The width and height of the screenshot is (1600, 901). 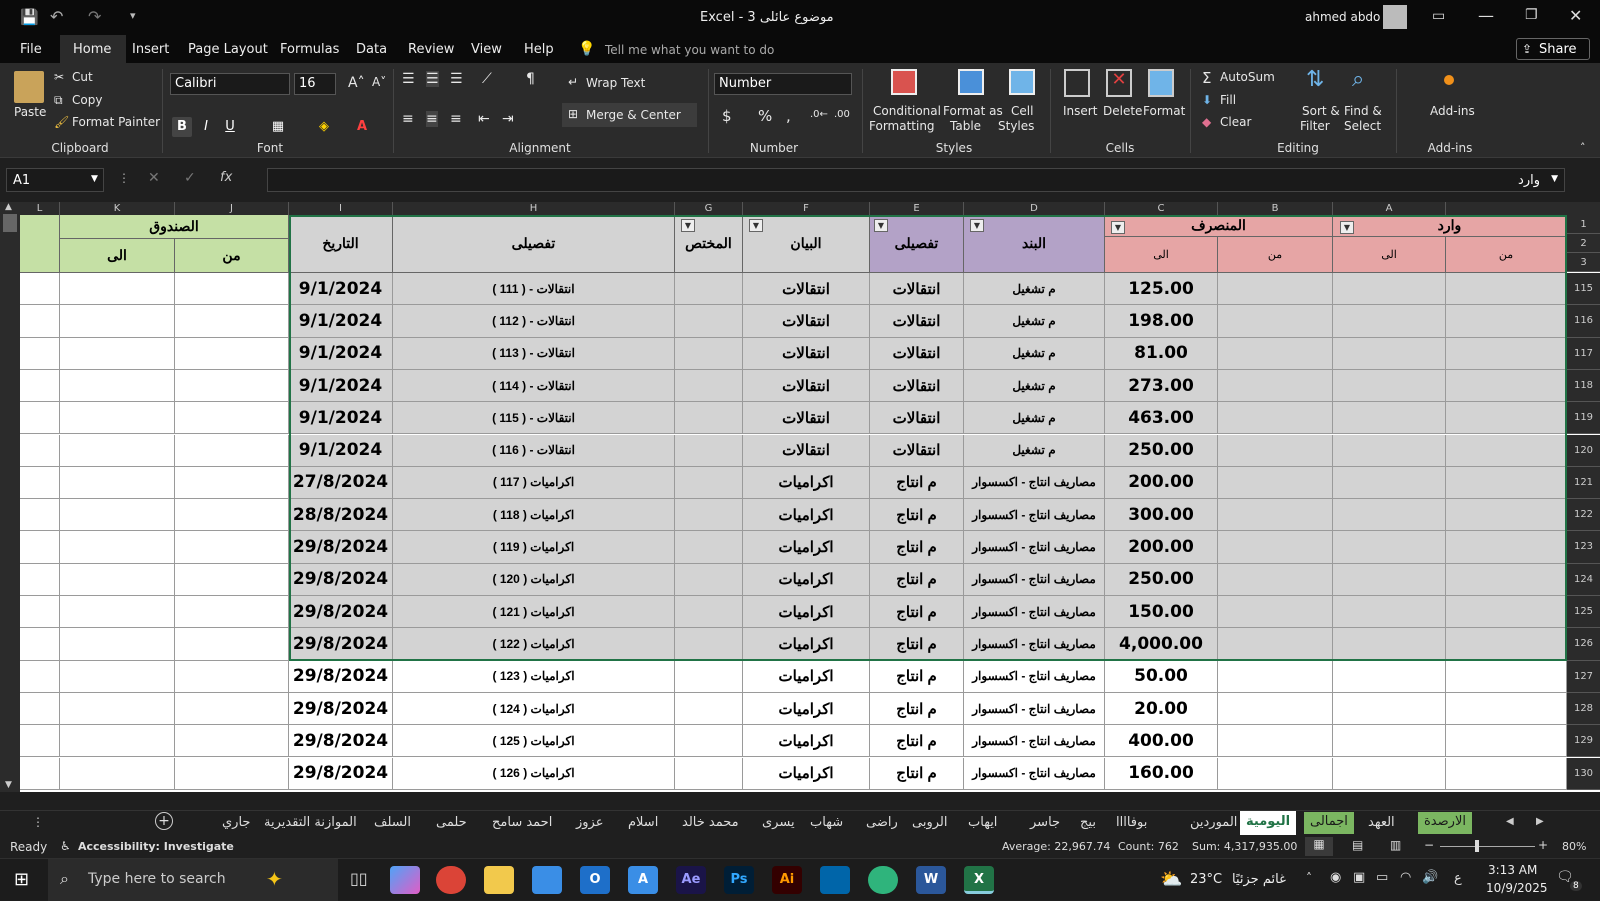 What do you see at coordinates (1506, 579) in the screenshot?
I see `cell-income-from` at bounding box center [1506, 579].